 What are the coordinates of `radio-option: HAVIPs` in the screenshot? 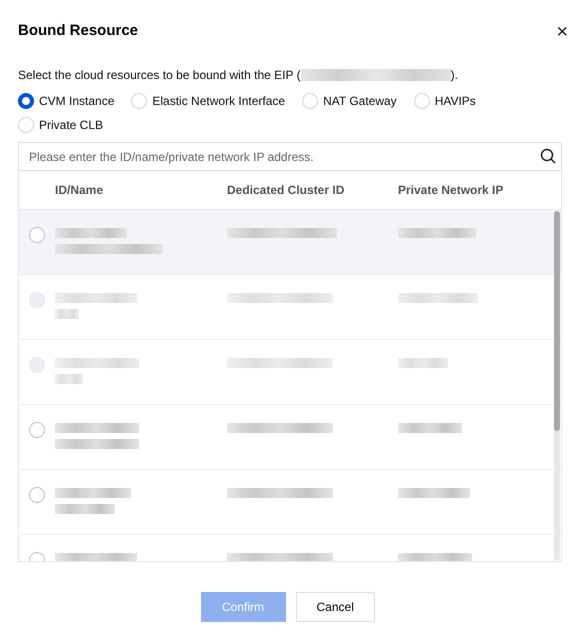 It's located at (445, 101).